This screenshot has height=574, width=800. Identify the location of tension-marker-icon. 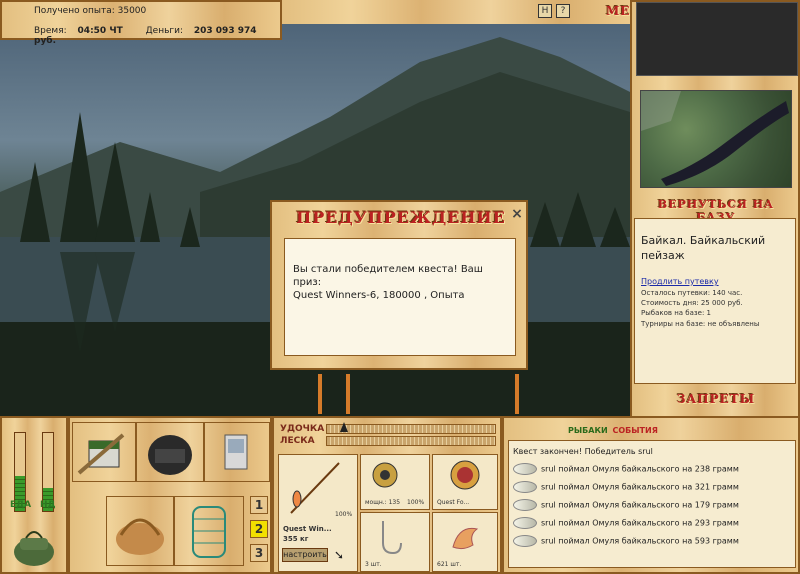
(344, 427).